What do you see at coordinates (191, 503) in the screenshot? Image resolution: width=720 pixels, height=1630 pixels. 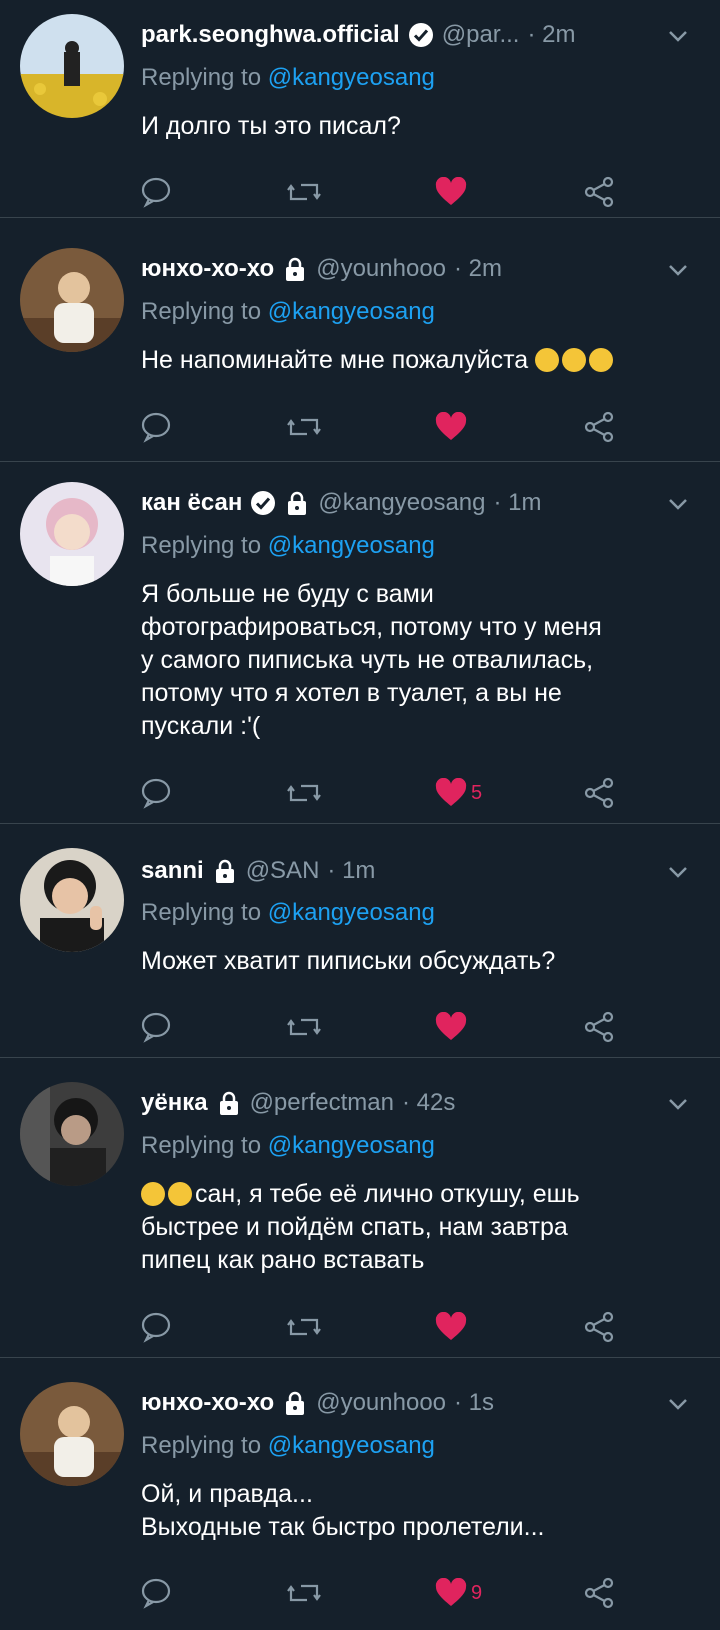 I see `display-name: кан ёсан` at bounding box center [191, 503].